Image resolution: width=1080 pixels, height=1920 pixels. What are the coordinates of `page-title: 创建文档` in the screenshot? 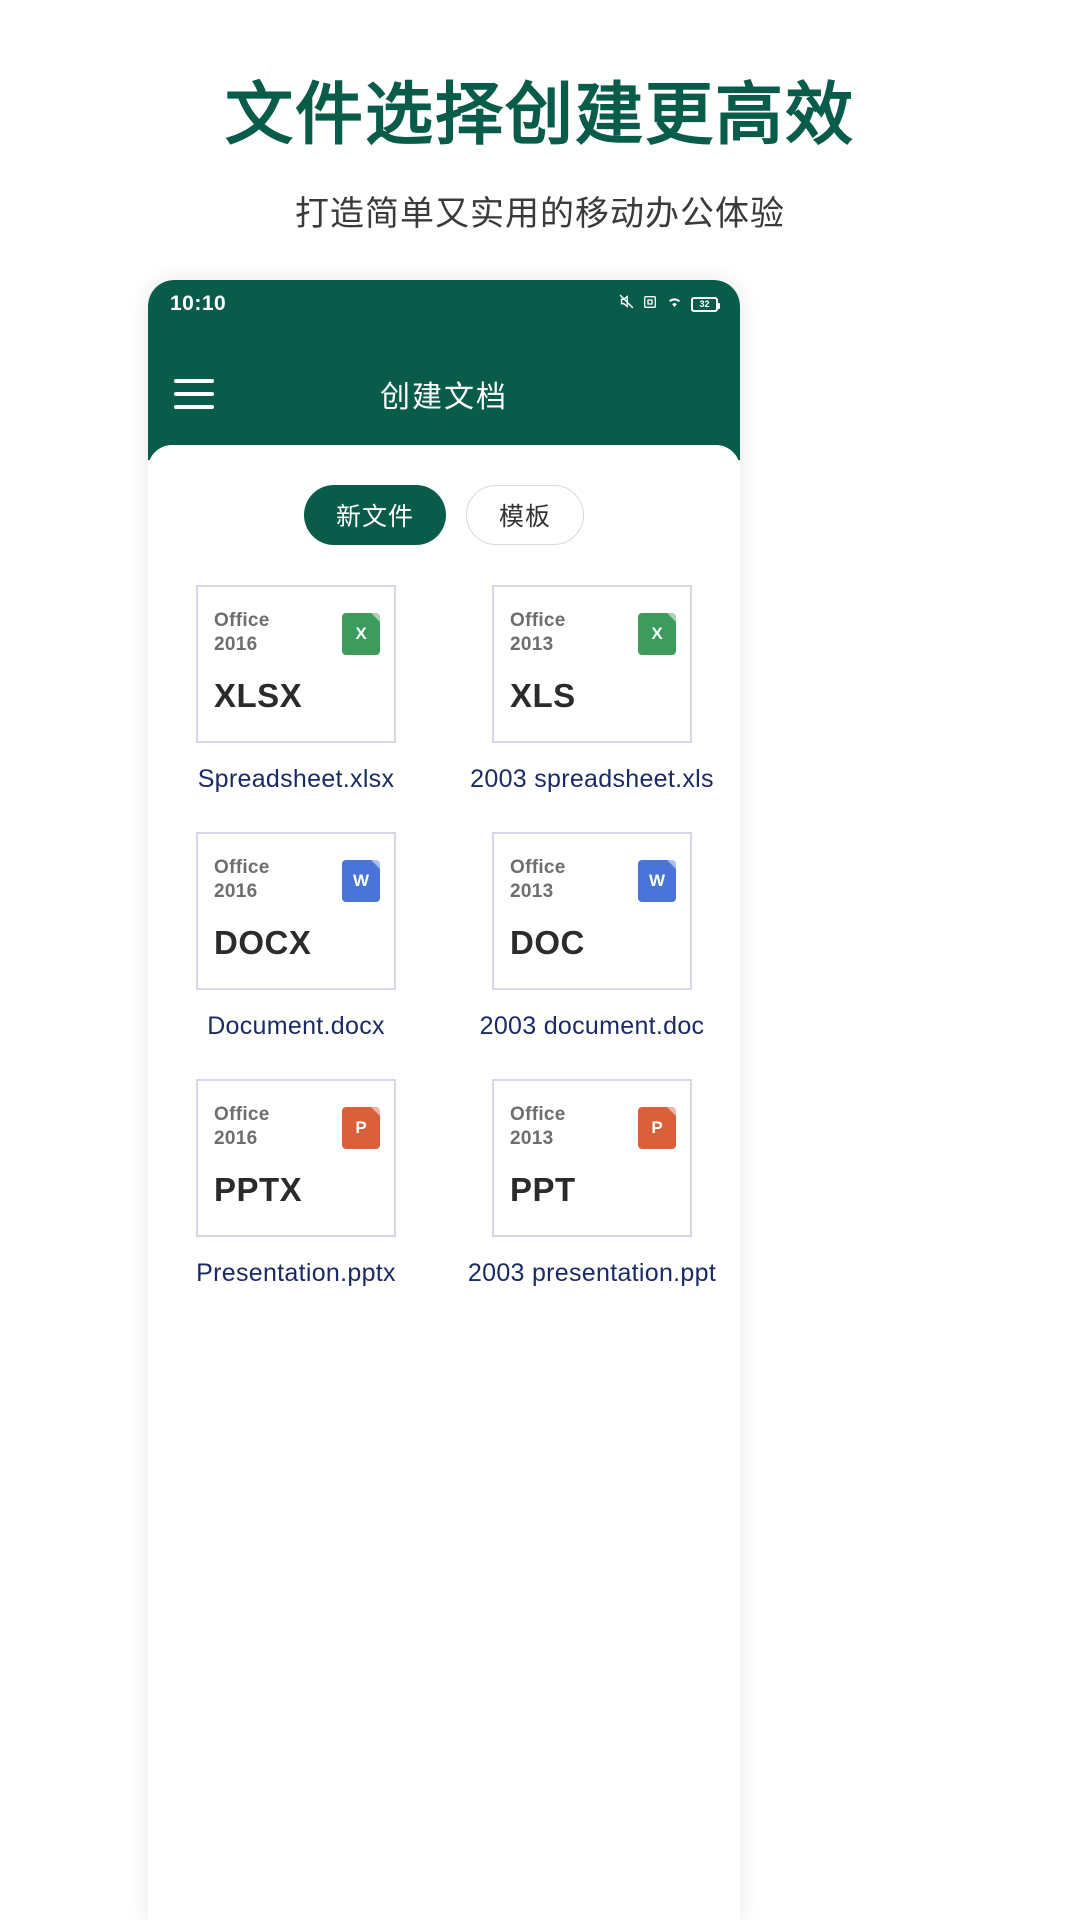 It's located at (444, 397).